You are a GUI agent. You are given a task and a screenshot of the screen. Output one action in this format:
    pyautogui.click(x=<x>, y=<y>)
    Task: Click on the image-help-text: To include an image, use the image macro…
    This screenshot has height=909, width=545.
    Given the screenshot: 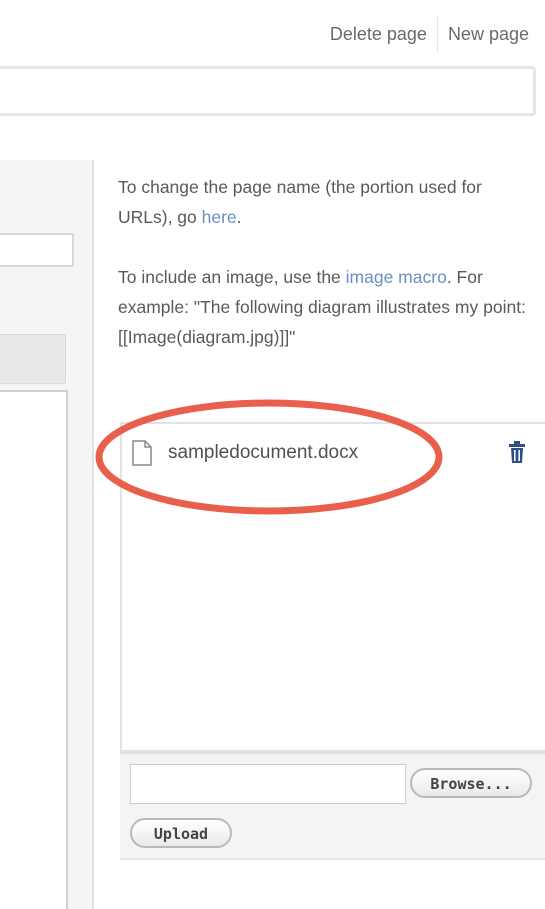 What is the action you would take?
    pyautogui.click(x=323, y=307)
    